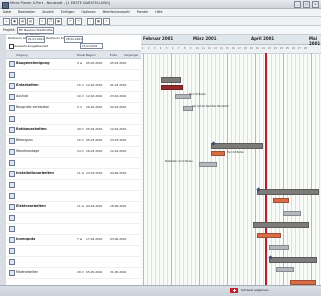 This screenshot has width=321, height=296. What do you see at coordinates (6, 21) in the screenshot?
I see `new-file-icon: +` at bounding box center [6, 21].